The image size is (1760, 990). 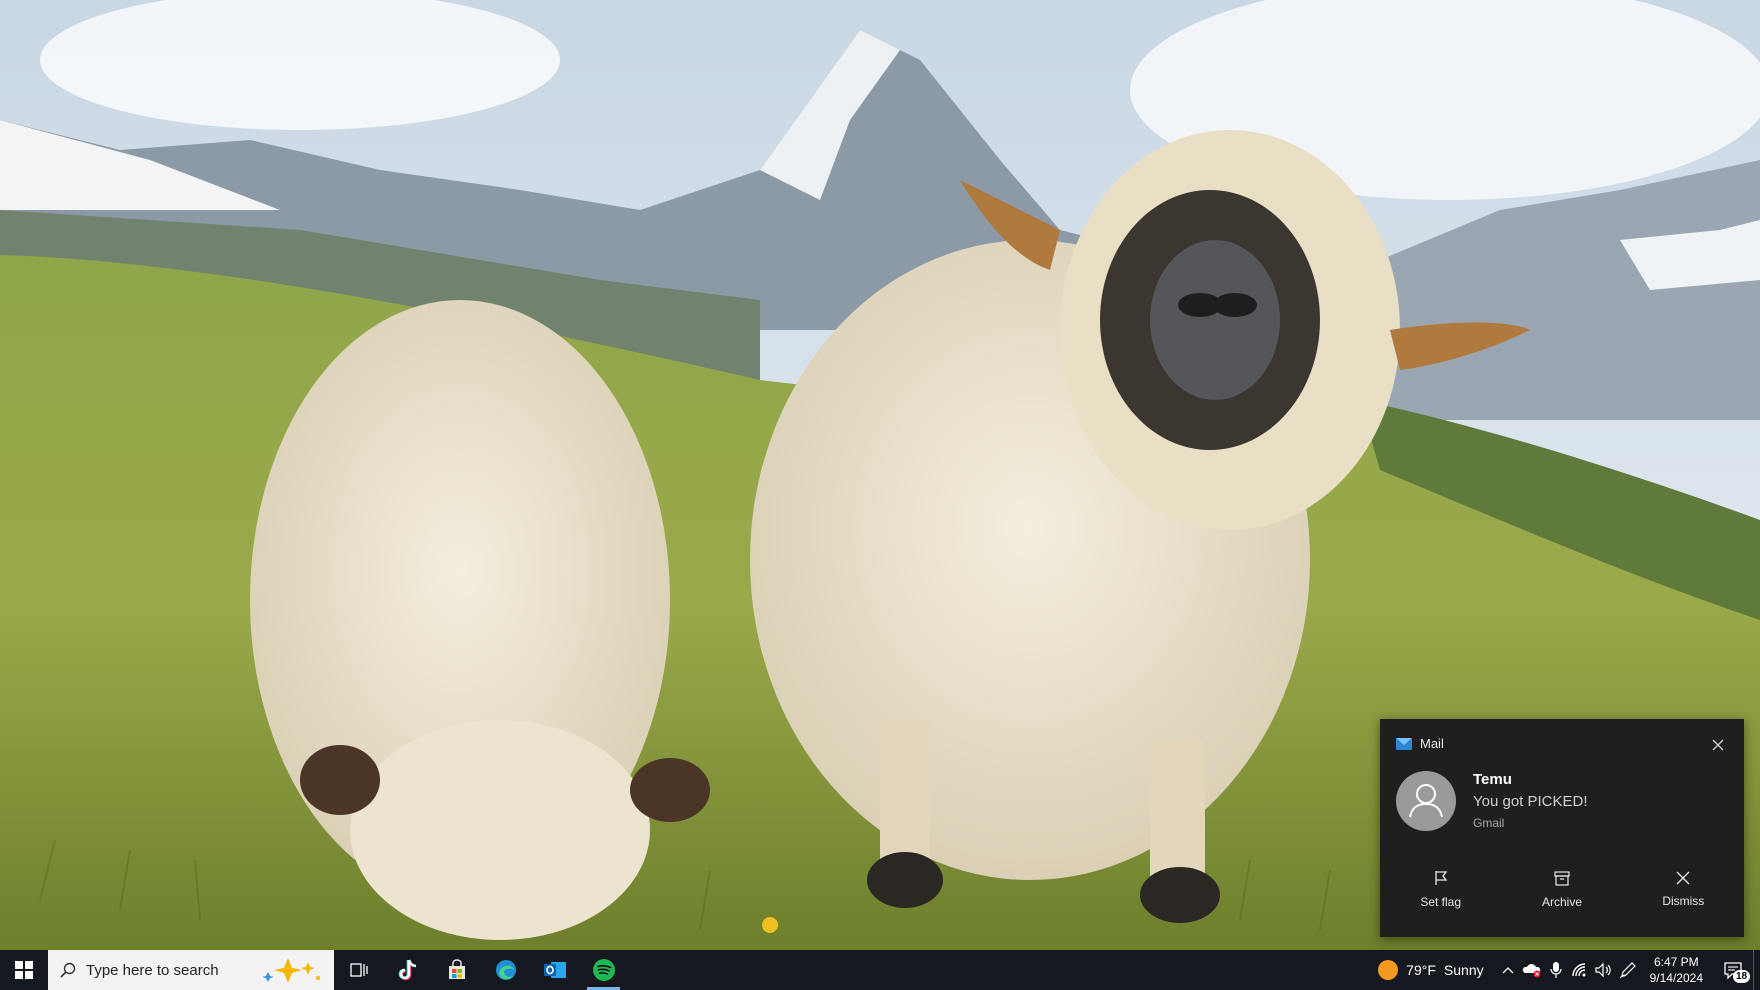 I want to click on edge-browser-button, so click(x=505, y=970).